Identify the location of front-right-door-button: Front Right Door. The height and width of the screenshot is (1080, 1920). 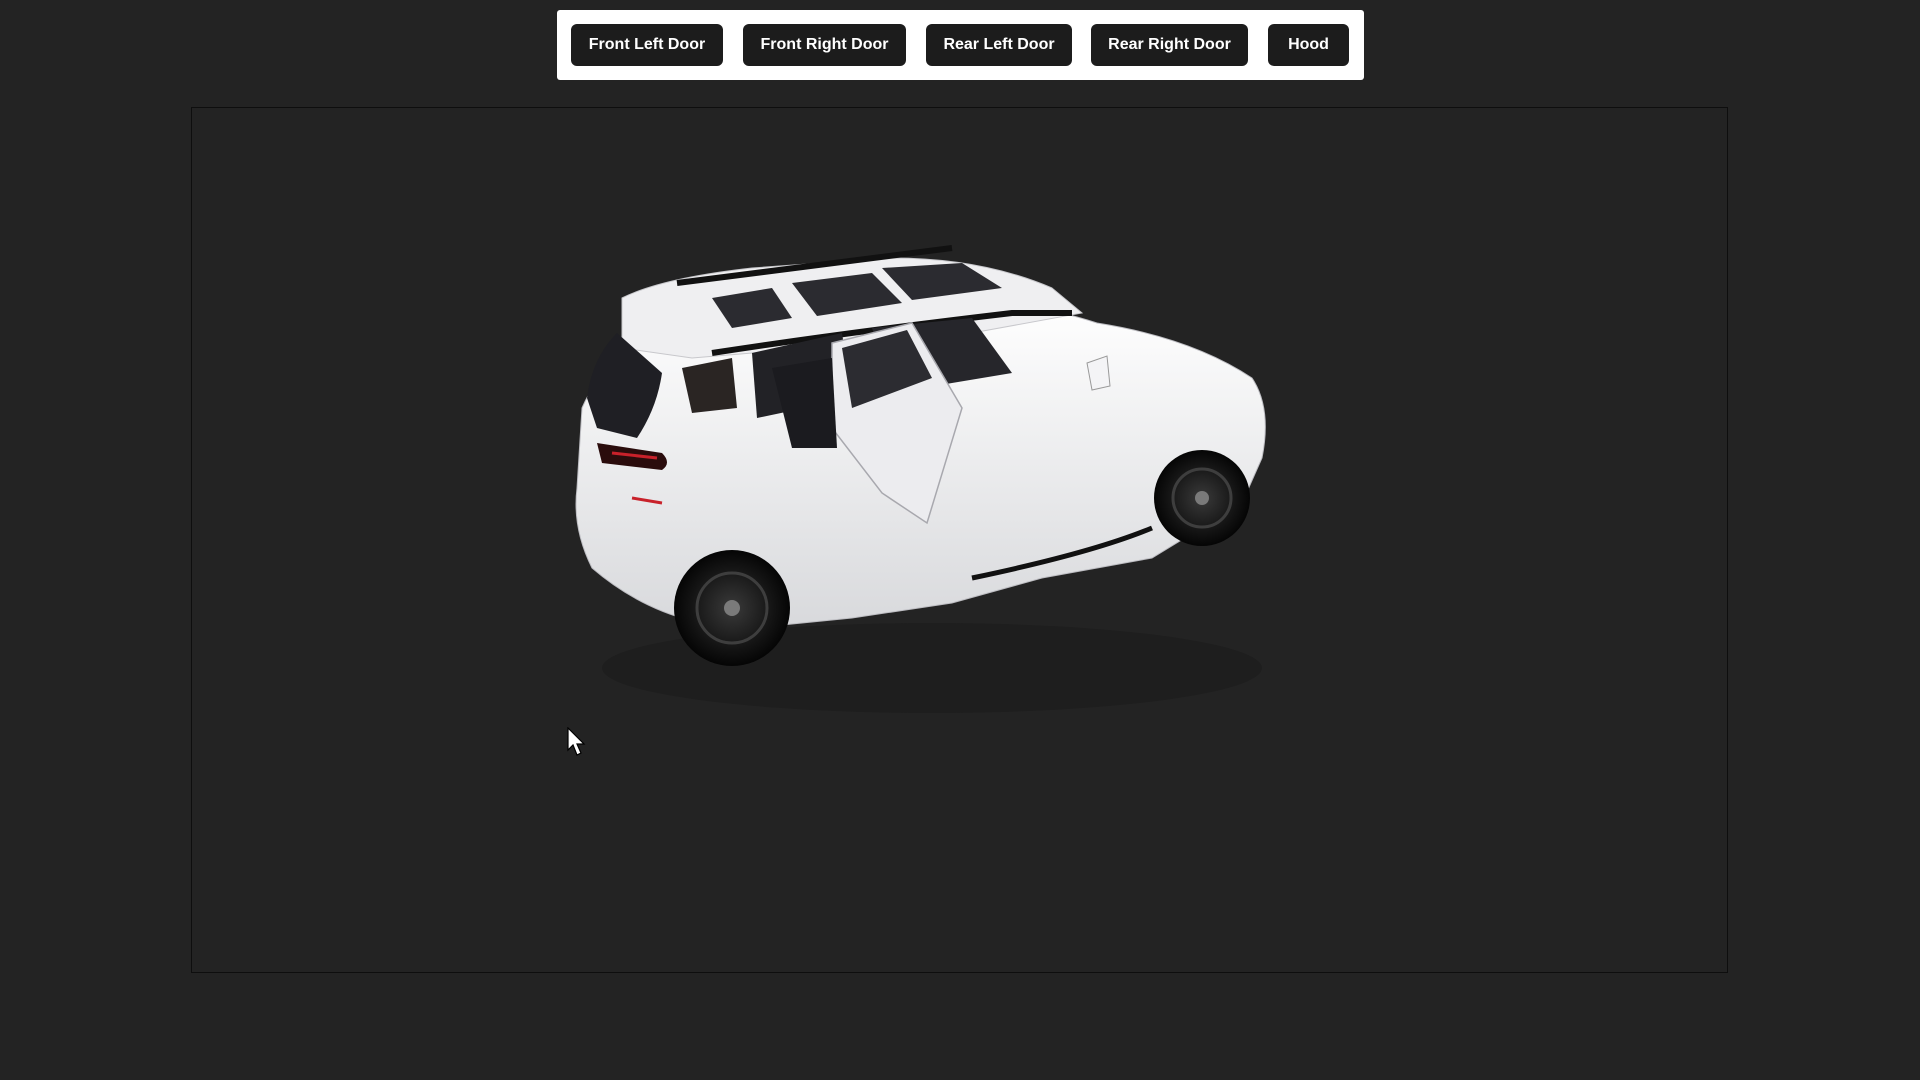
(824, 45).